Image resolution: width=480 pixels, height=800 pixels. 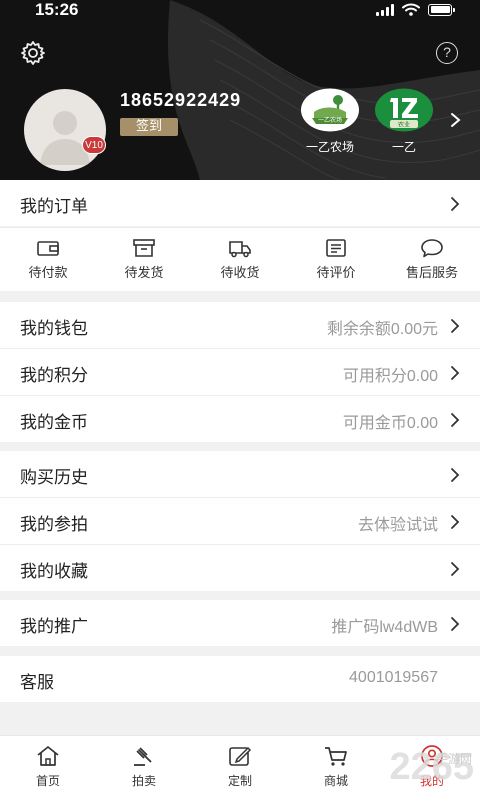 I want to click on tab-home-label: 首页, so click(x=47, y=781).